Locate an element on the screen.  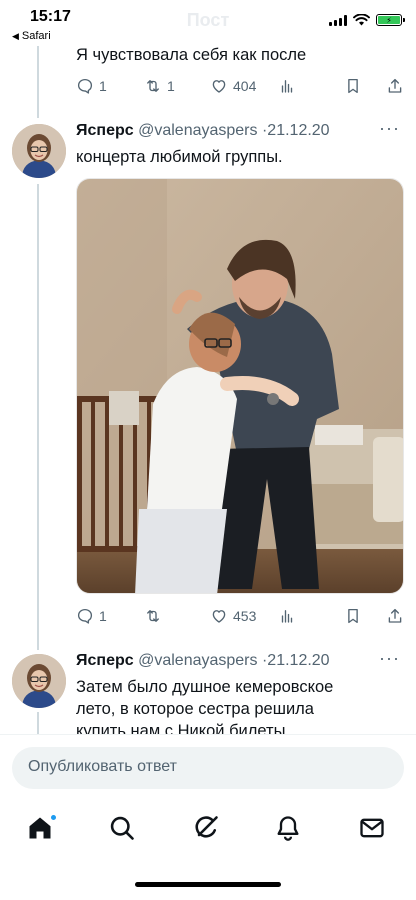
like-button: 453 is located at coordinates (233, 616).